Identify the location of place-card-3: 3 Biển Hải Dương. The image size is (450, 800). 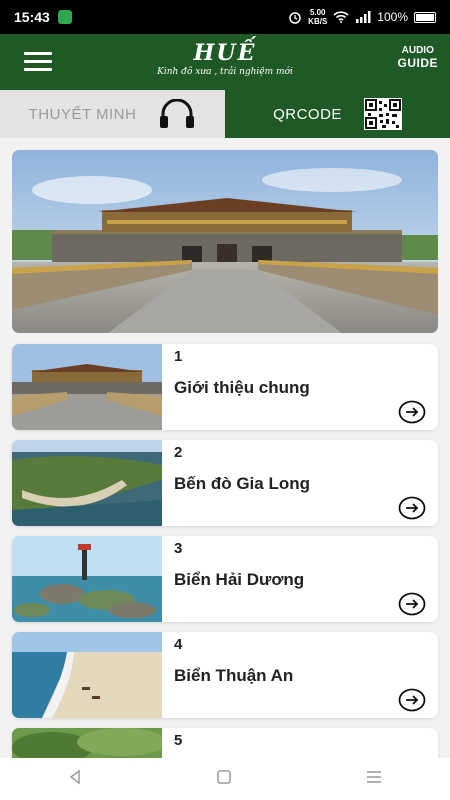
(225, 579).